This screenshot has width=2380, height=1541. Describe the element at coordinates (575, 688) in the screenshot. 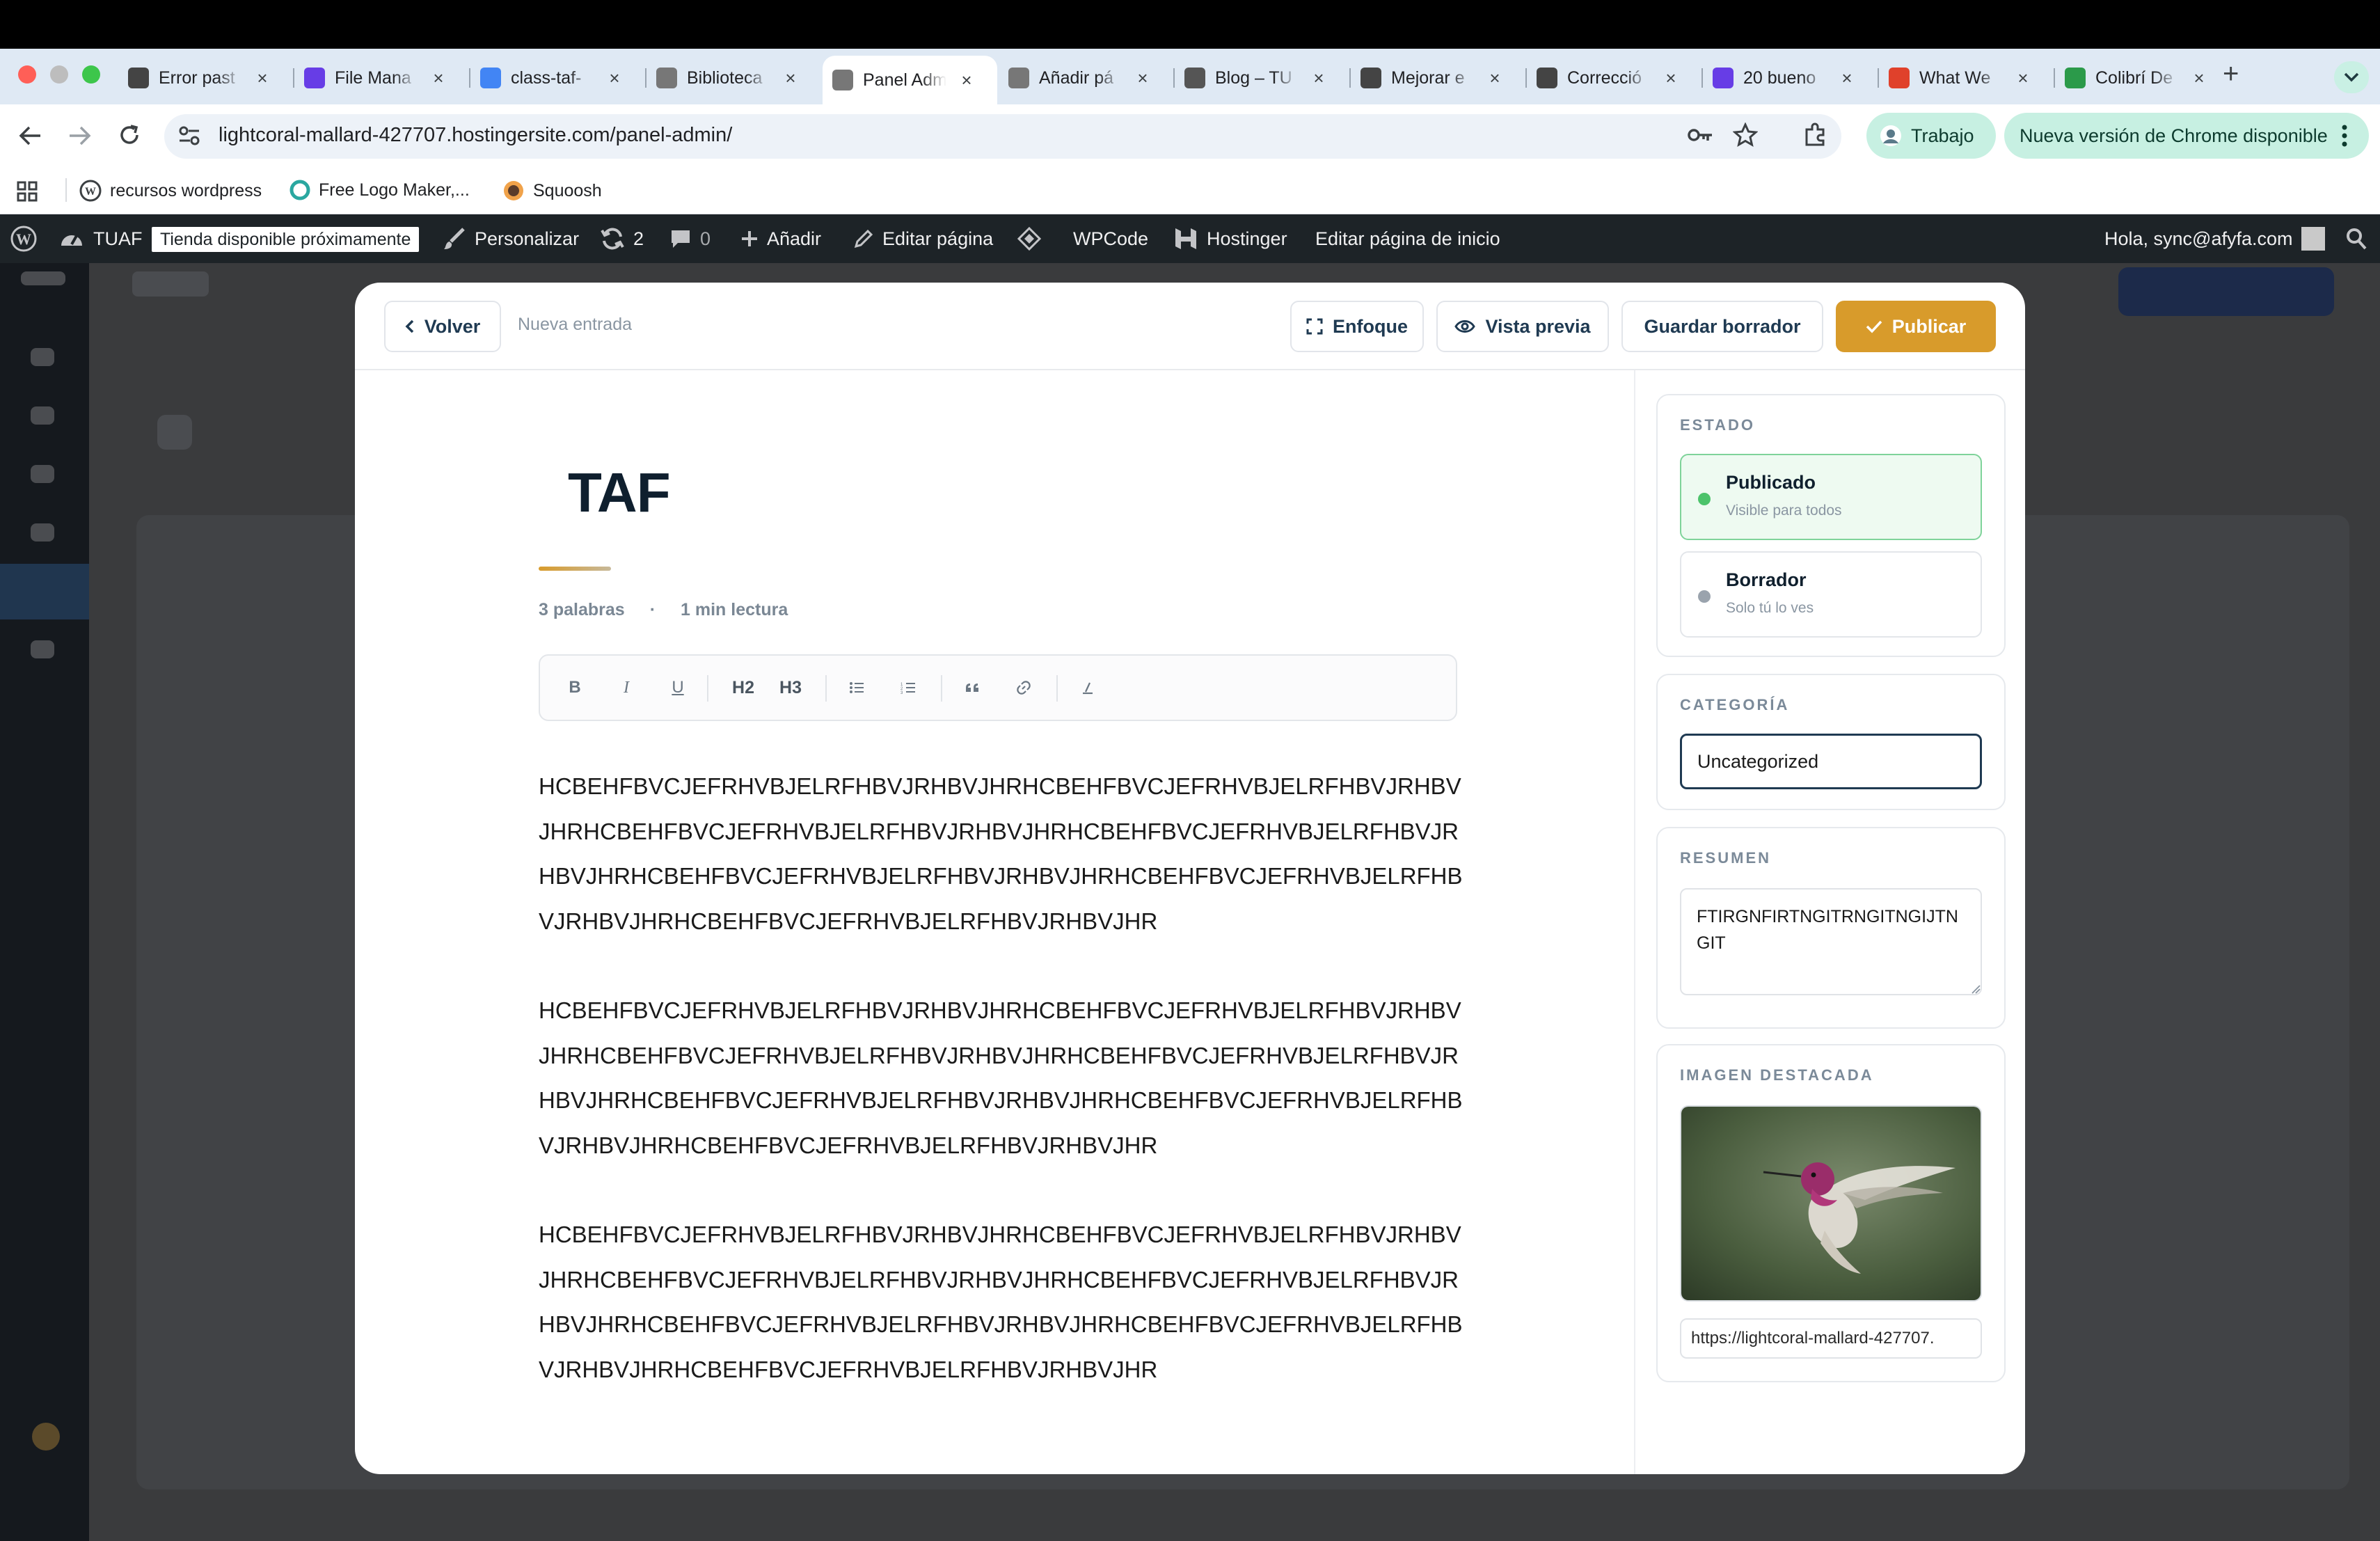

I see `bold-button: B` at that location.